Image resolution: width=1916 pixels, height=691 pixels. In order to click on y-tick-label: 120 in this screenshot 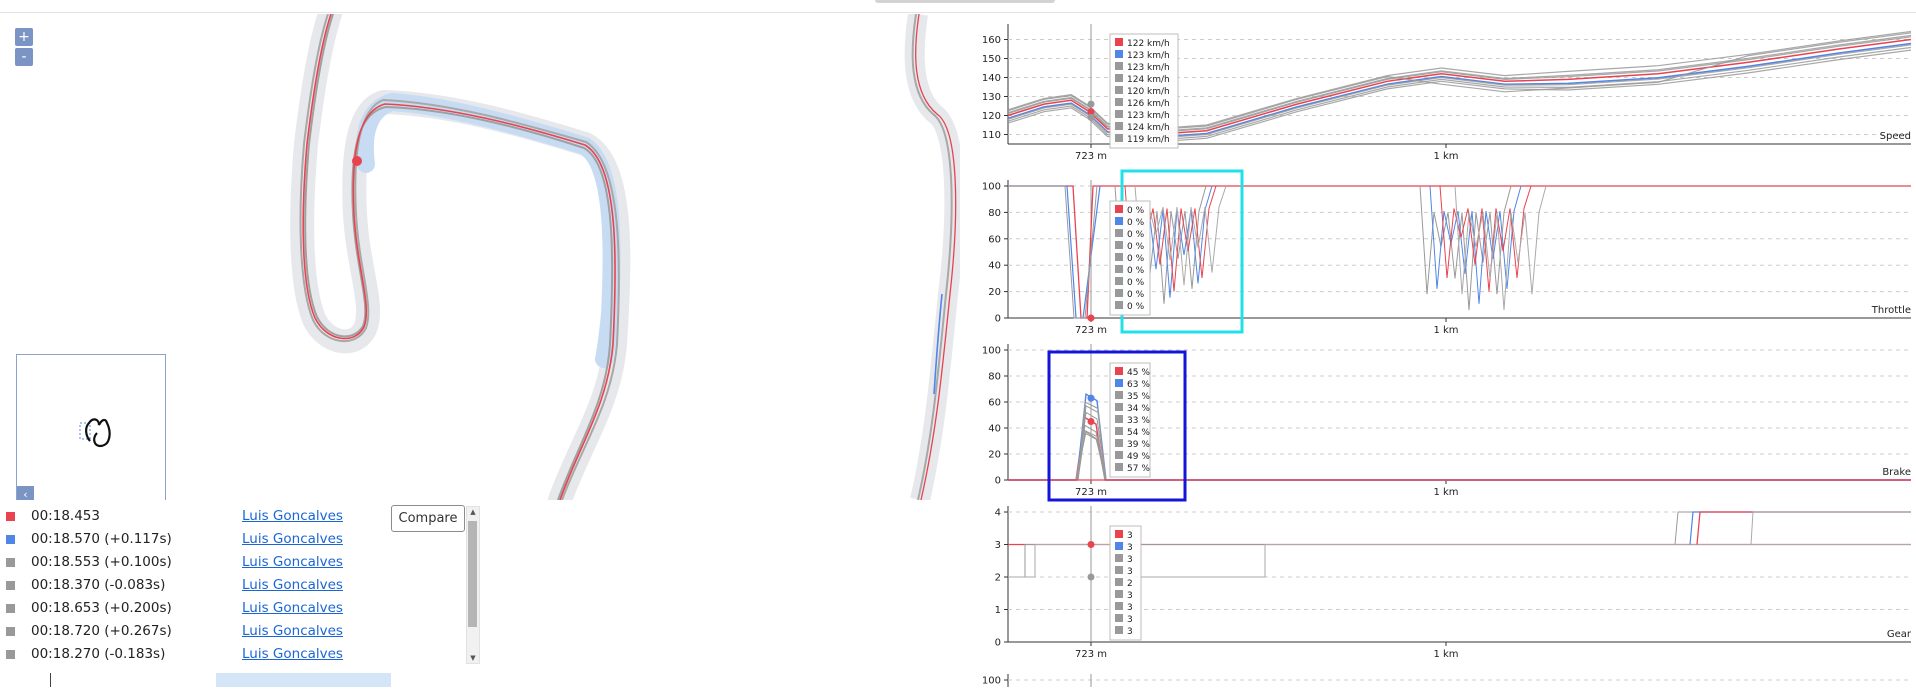, I will do `click(991, 116)`.